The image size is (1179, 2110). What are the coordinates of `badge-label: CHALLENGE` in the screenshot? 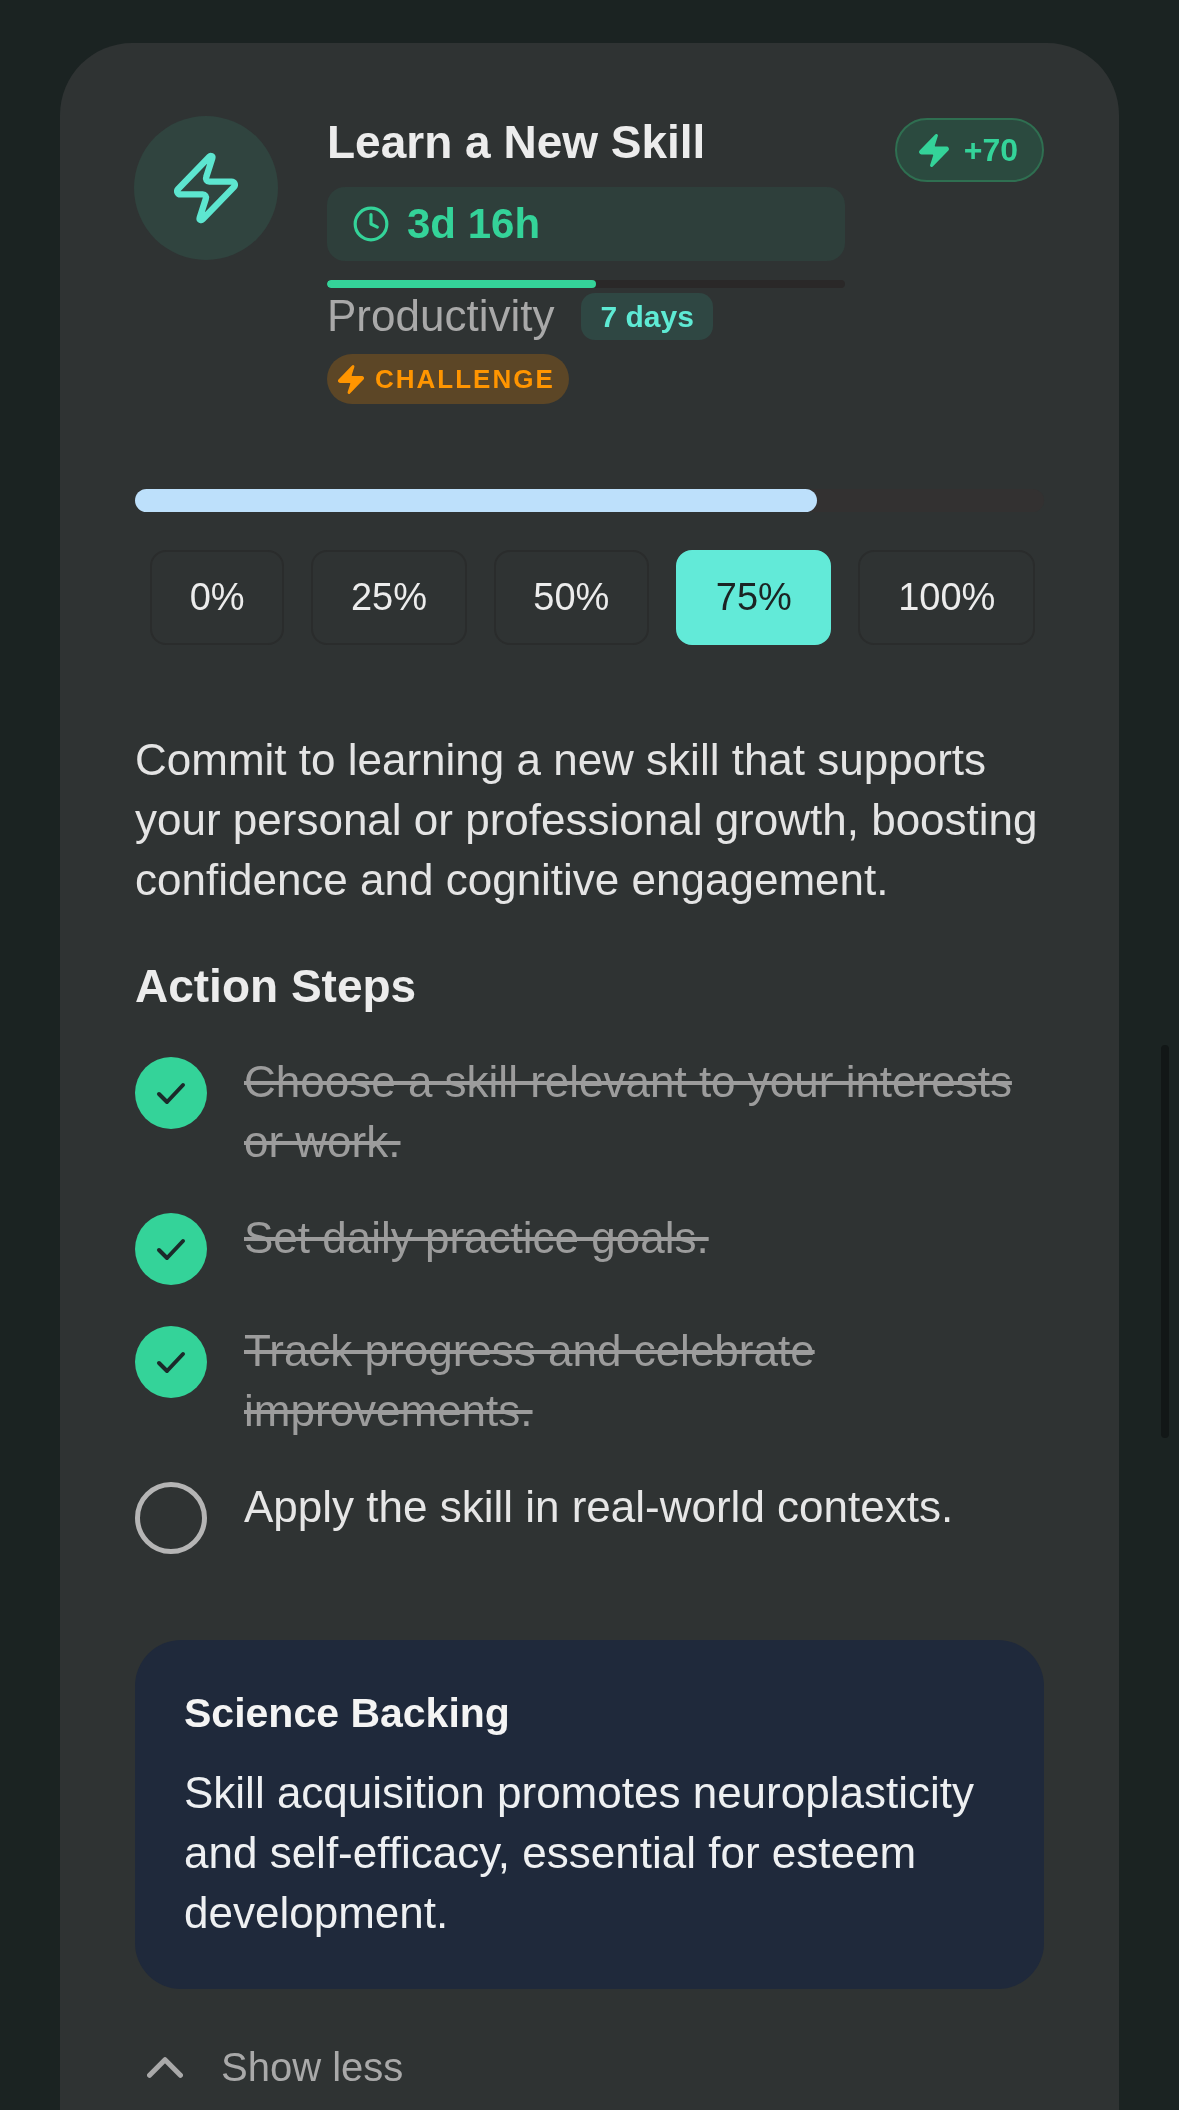 It's located at (465, 379).